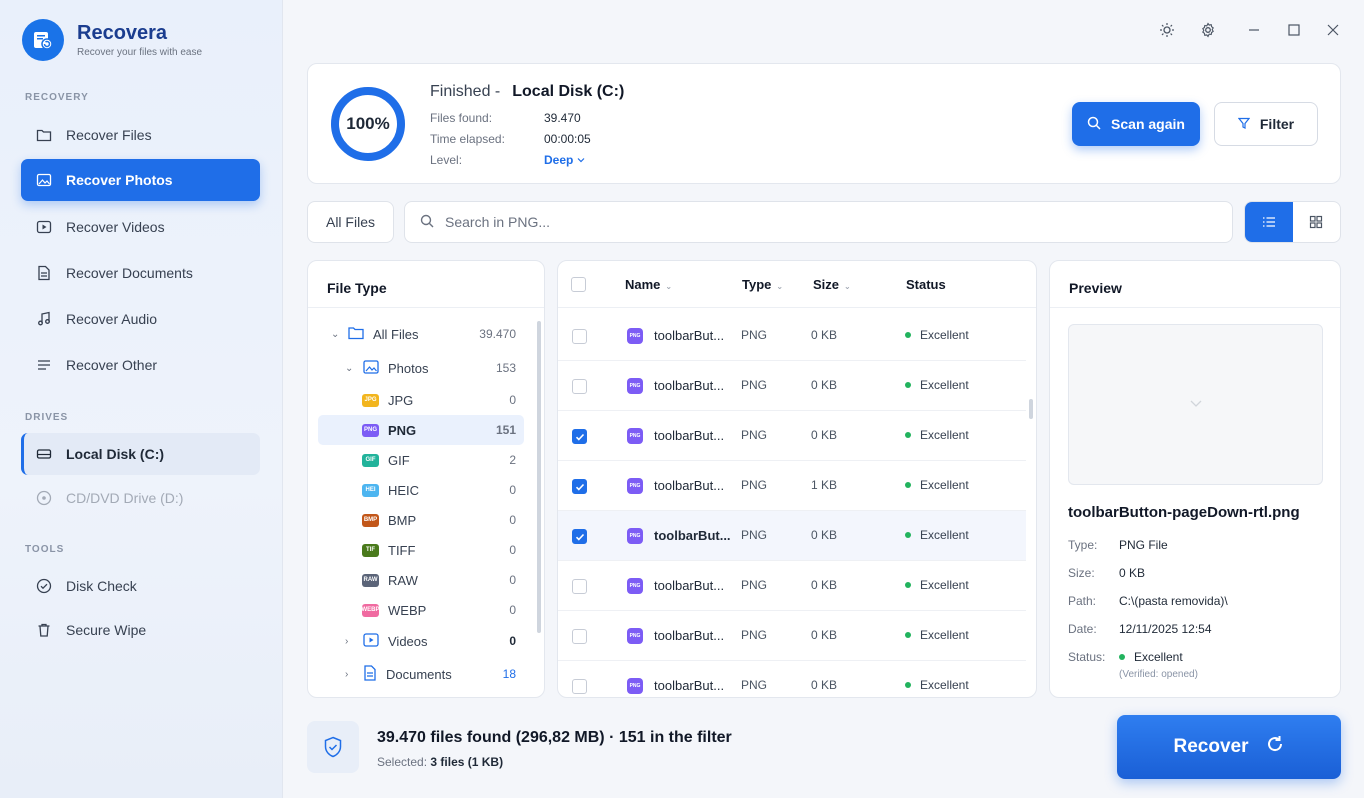 This screenshot has width=1364, height=798. Describe the element at coordinates (122, 33) in the screenshot. I see `app-title: Recovera` at that location.